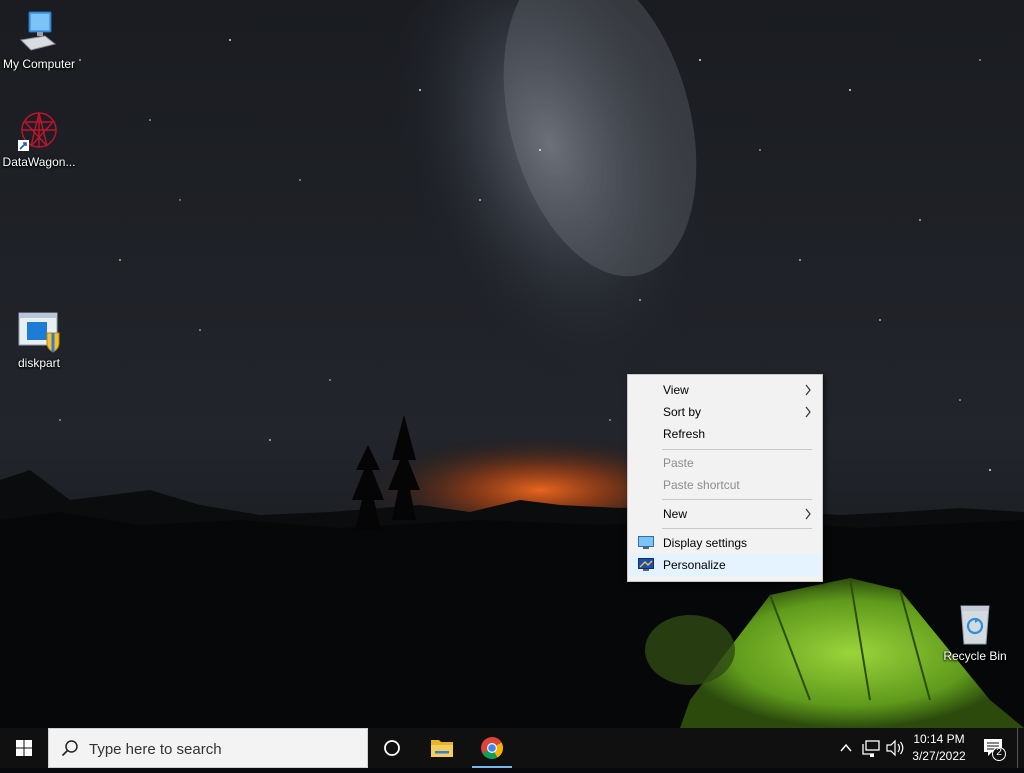 Image resolution: width=1024 pixels, height=773 pixels. Describe the element at coordinates (39, 331) in the screenshot. I see `diskpart-icon` at that location.